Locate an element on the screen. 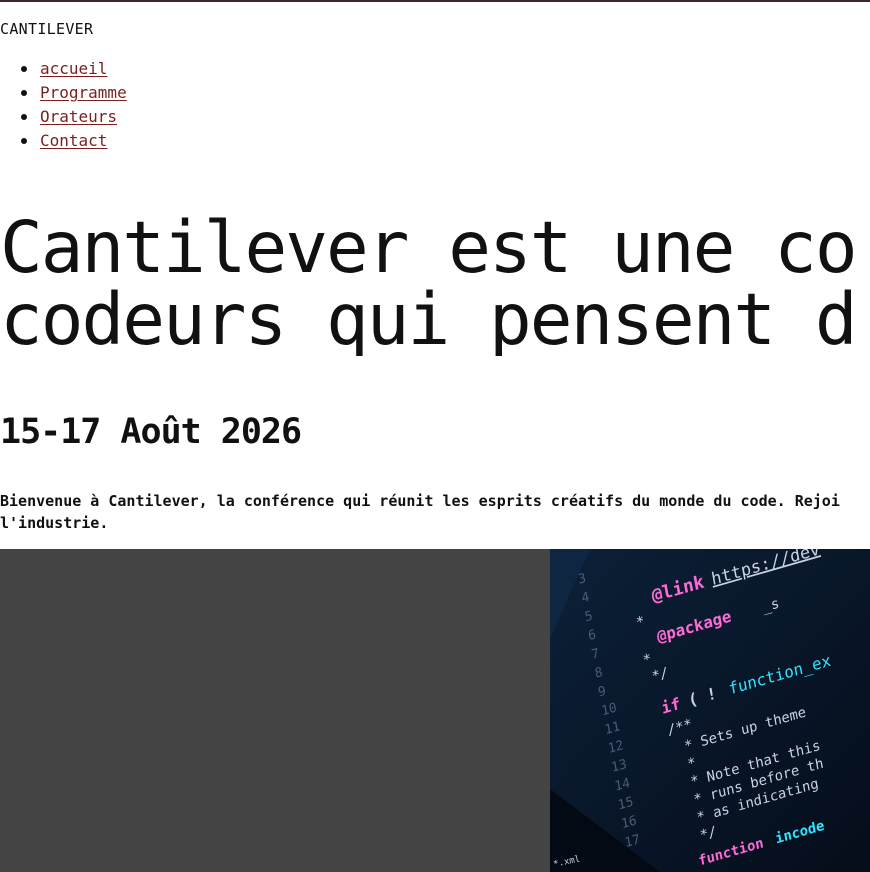 The image size is (870, 872). nav-link-programme: Programme is located at coordinates (83, 92).